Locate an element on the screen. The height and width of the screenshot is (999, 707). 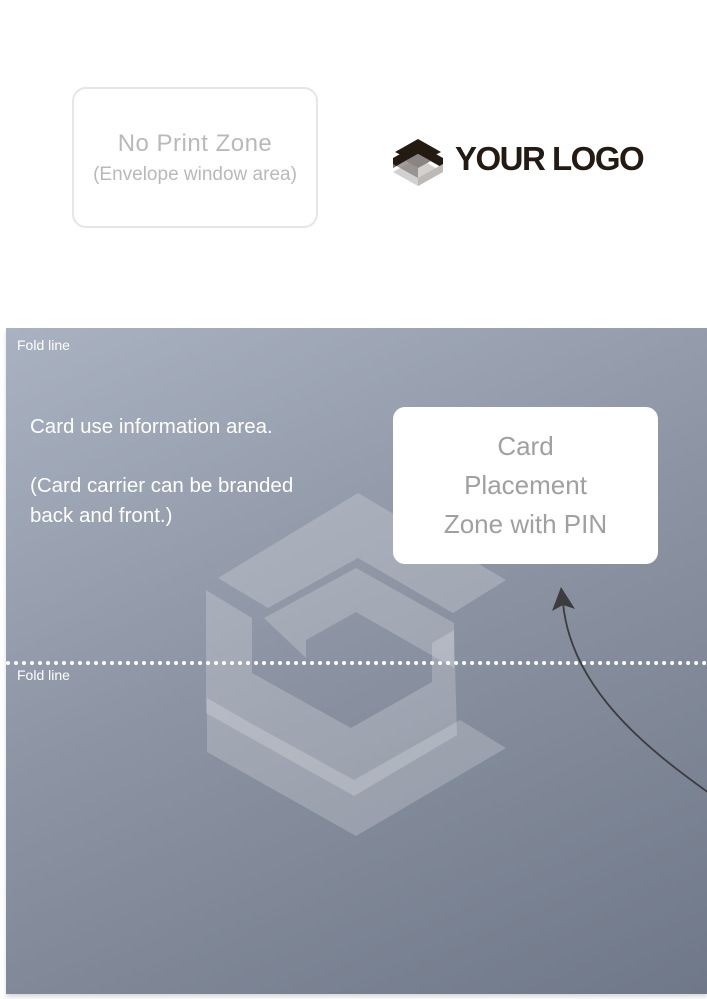
hexagon-s-logo-icon is located at coordinates (418, 162).